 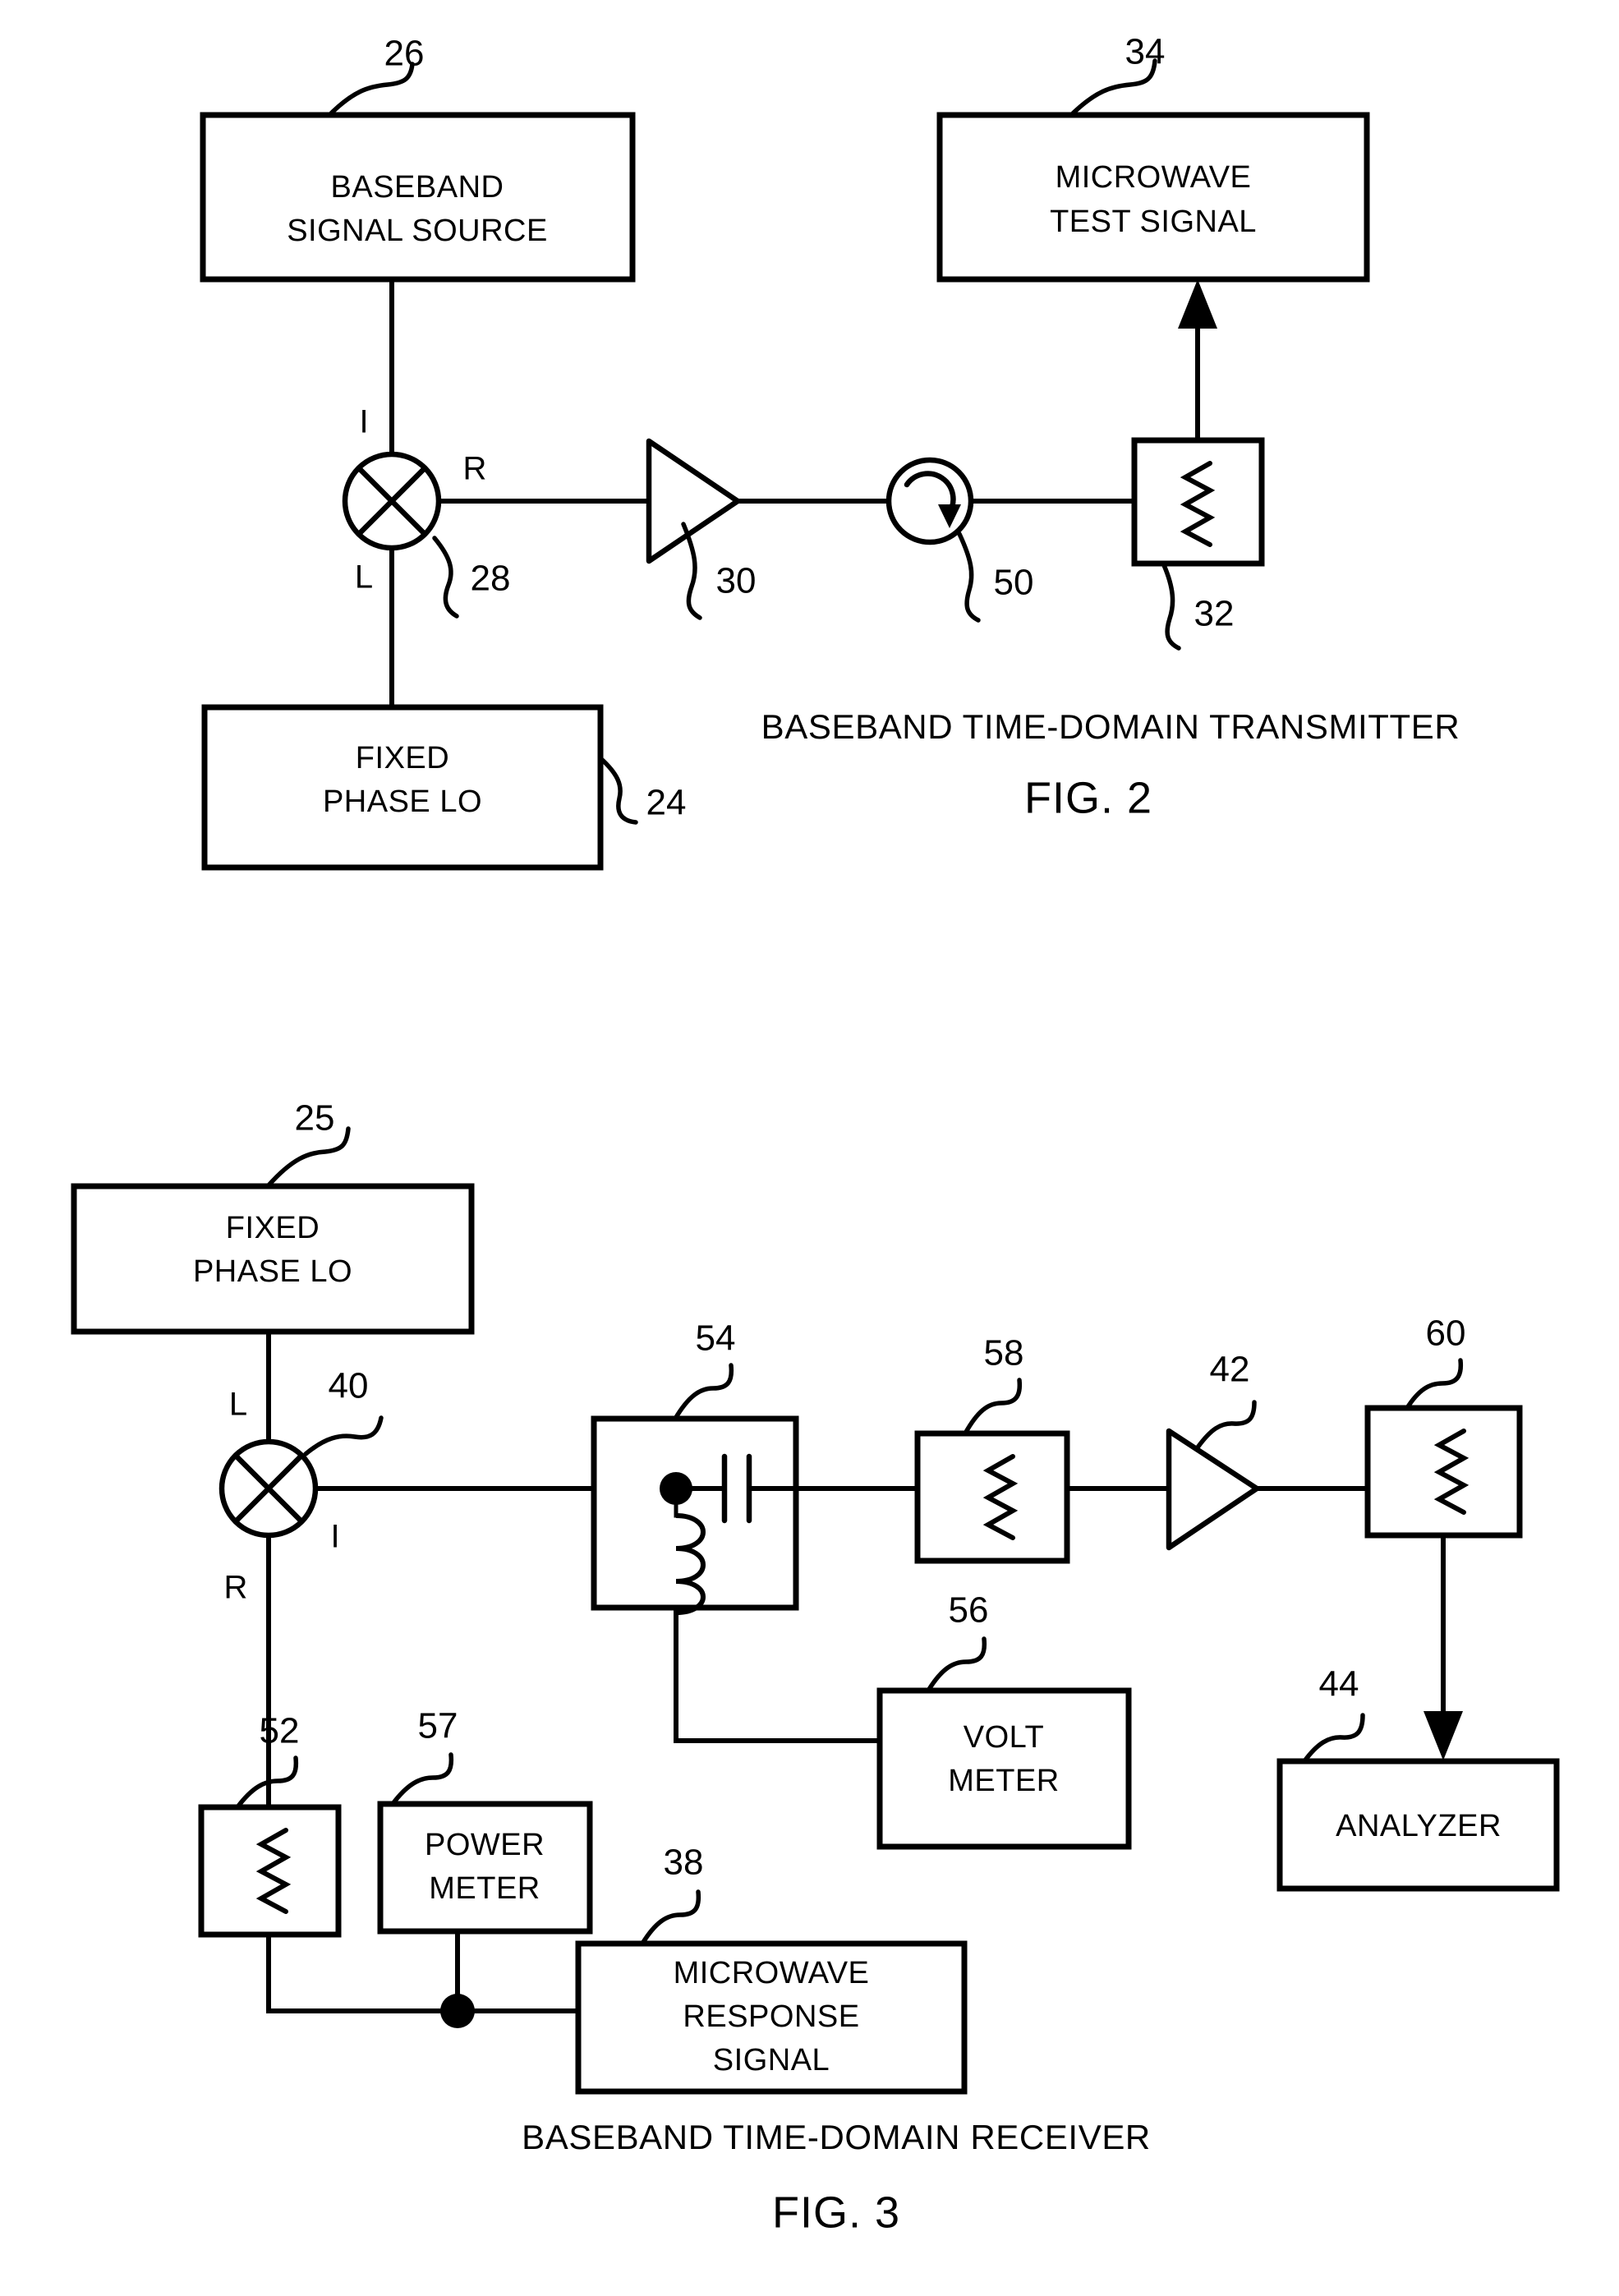 What do you see at coordinates (484, 1888) in the screenshot?
I see `block-57-label-line2: METER` at bounding box center [484, 1888].